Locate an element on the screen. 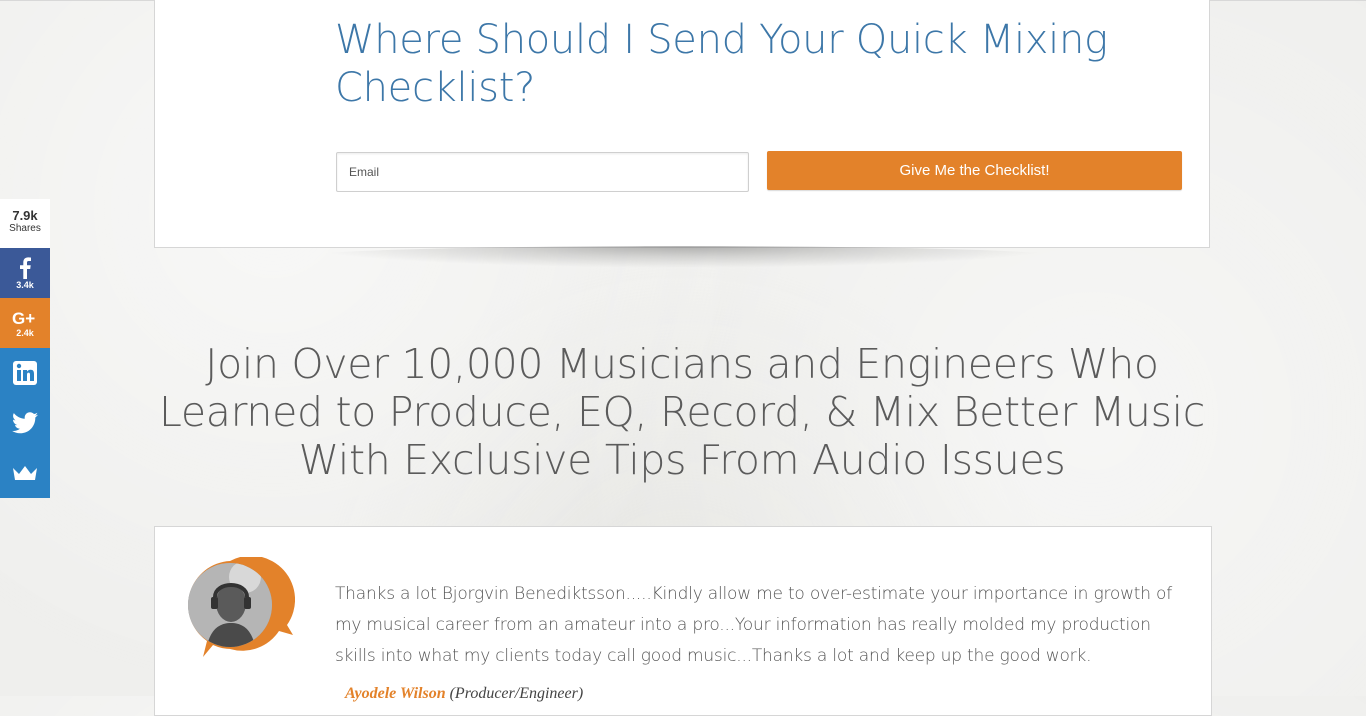  facebook-icon is located at coordinates (25, 267).